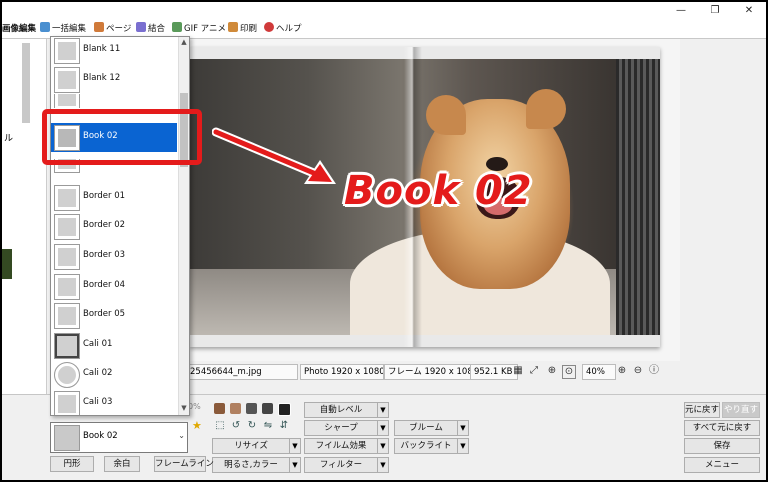 The height and width of the screenshot is (482, 768). I want to click on frame-select-value: Book 02, so click(100, 436).